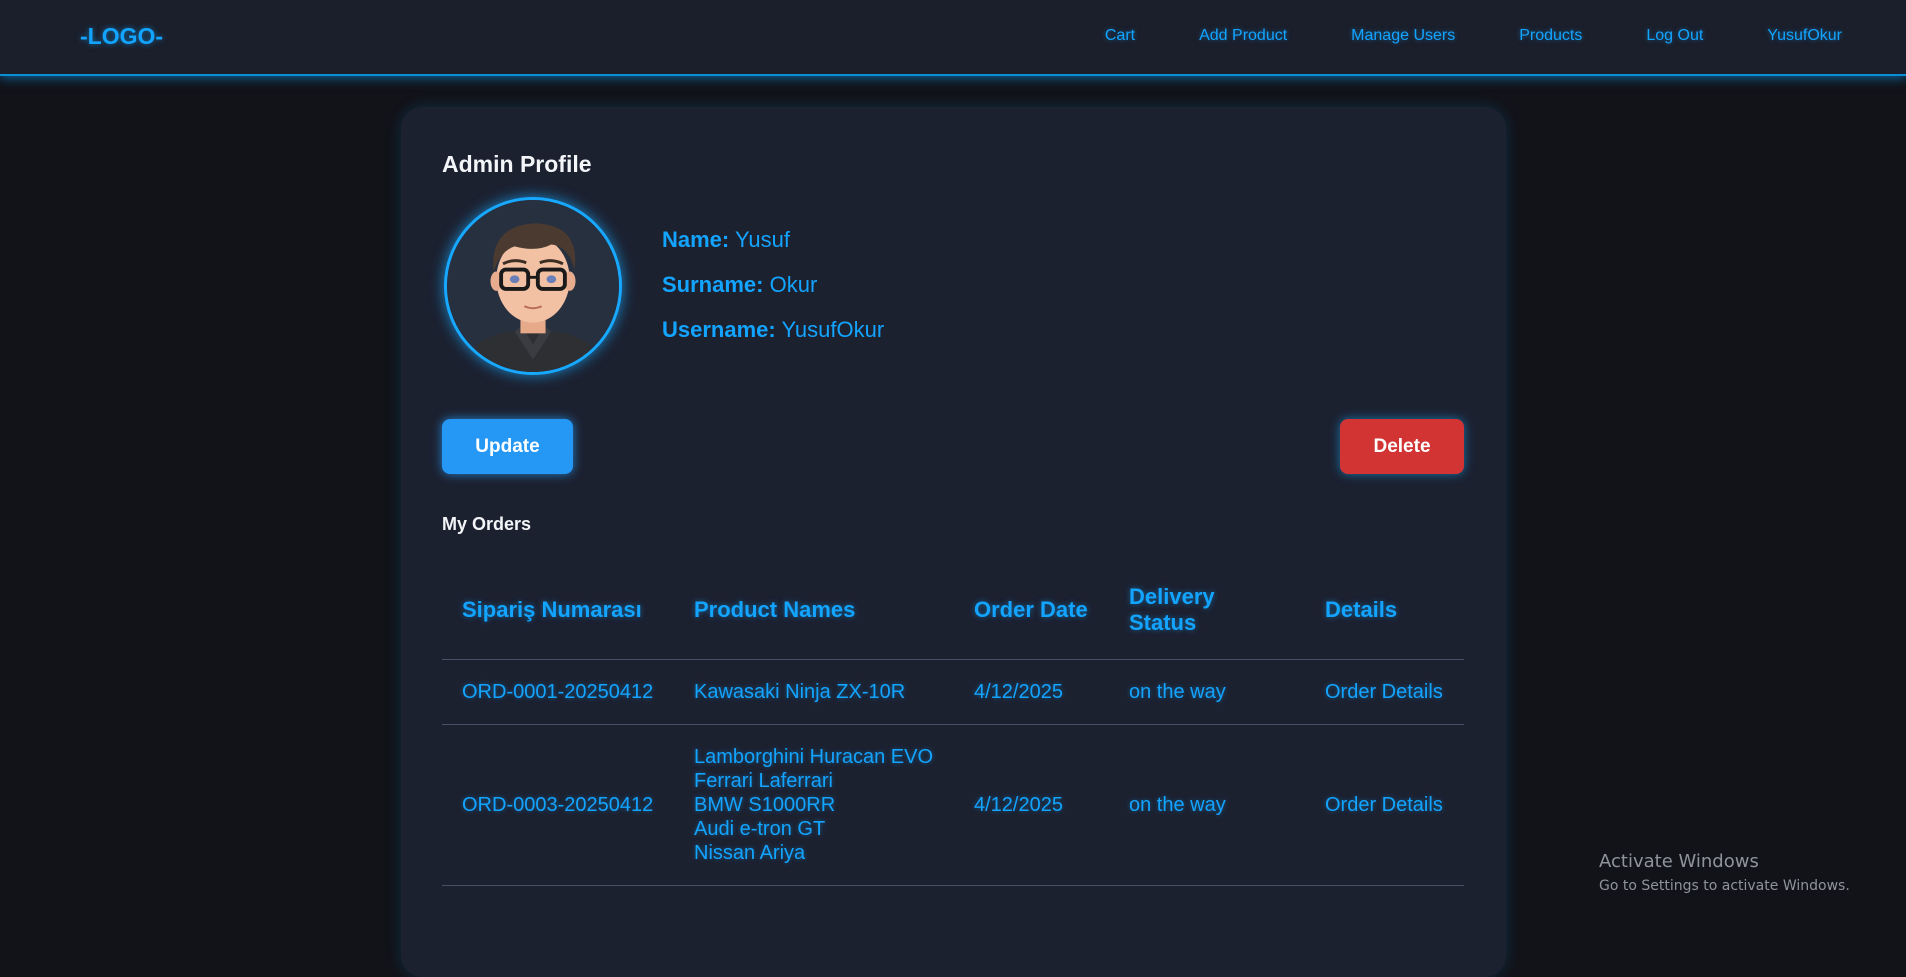 The image size is (1906, 977). Describe the element at coordinates (750, 852) in the screenshot. I see `product-name: Nissan Ariya` at that location.